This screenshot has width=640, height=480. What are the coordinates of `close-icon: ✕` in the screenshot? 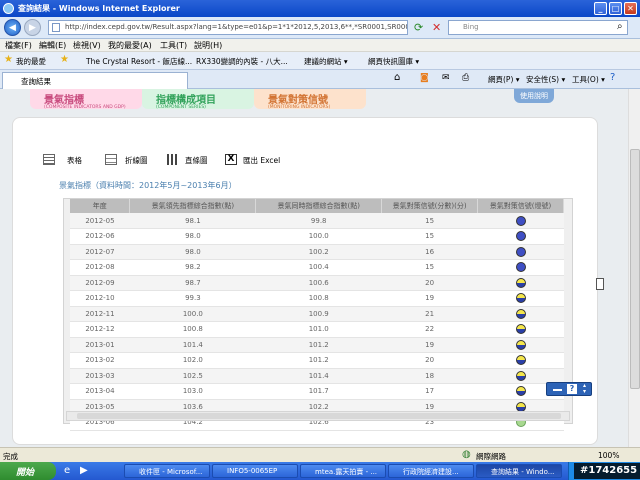 It's located at (630, 8).